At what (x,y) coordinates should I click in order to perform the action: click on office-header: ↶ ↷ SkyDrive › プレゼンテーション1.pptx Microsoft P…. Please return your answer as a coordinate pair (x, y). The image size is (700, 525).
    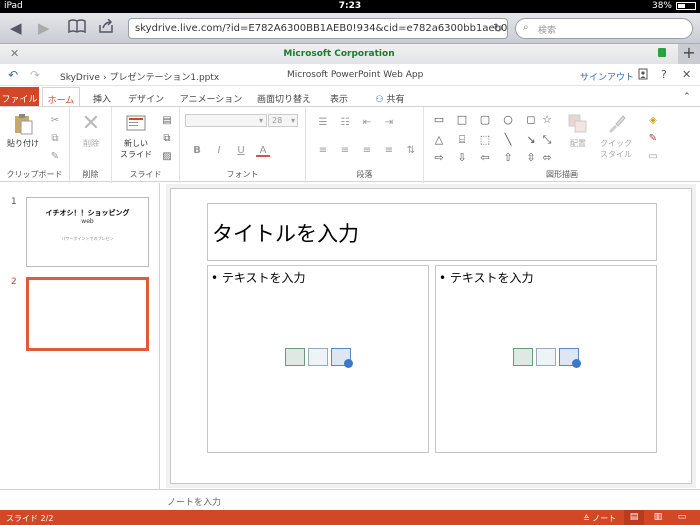
    Looking at the image, I should click on (350, 75).